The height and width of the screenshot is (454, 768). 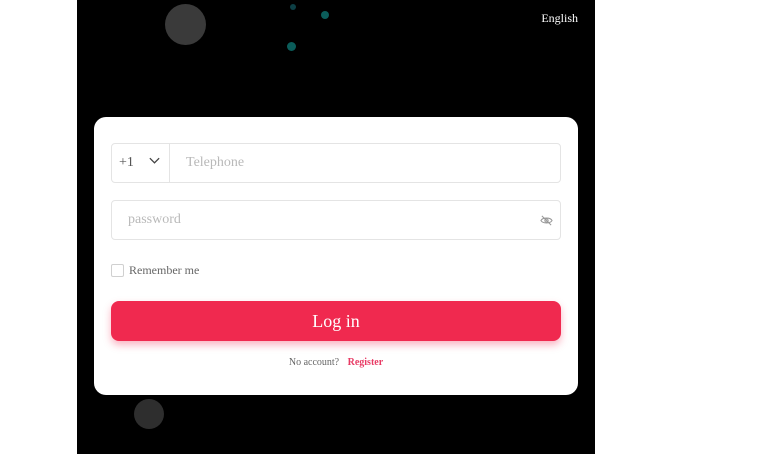 I want to click on telephone-field-group: +1, so click(x=336, y=163).